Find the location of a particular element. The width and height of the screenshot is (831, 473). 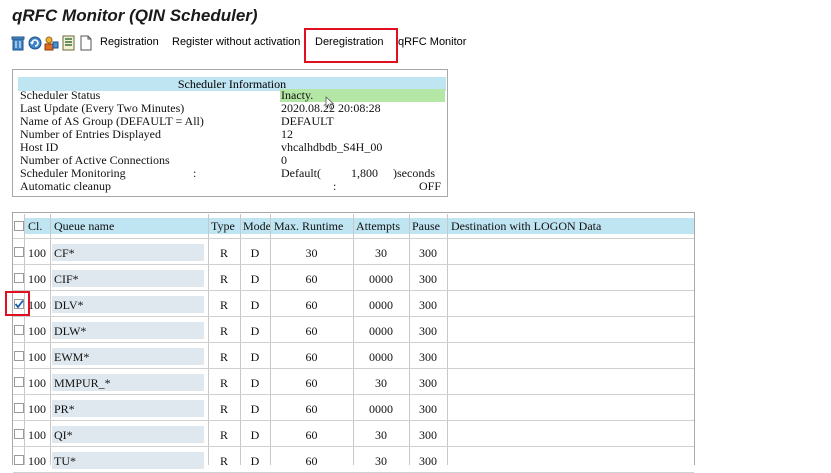

cell-queue: CIF* is located at coordinates (129, 279).